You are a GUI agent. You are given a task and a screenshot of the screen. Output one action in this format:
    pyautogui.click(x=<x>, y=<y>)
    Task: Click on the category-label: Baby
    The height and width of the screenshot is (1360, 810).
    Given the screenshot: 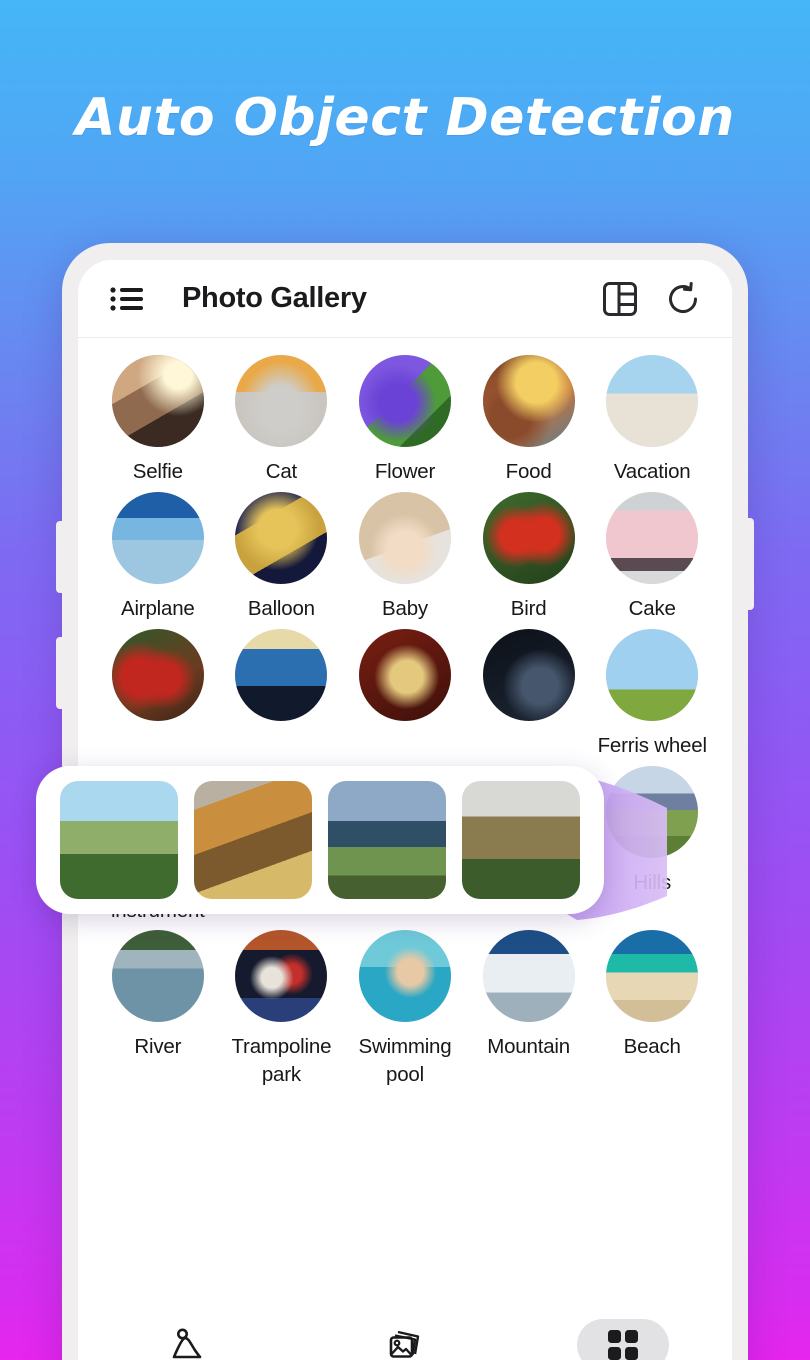 What is the action you would take?
    pyautogui.click(x=405, y=608)
    